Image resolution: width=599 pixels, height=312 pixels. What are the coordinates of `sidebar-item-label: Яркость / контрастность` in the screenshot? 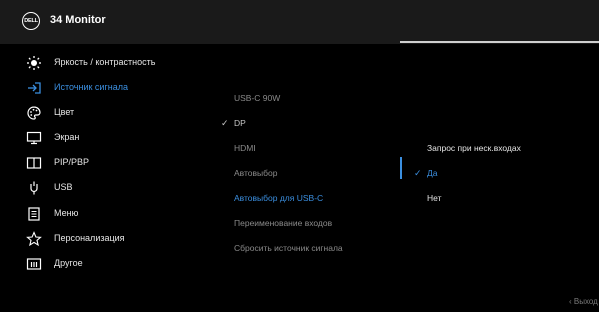 It's located at (105, 62).